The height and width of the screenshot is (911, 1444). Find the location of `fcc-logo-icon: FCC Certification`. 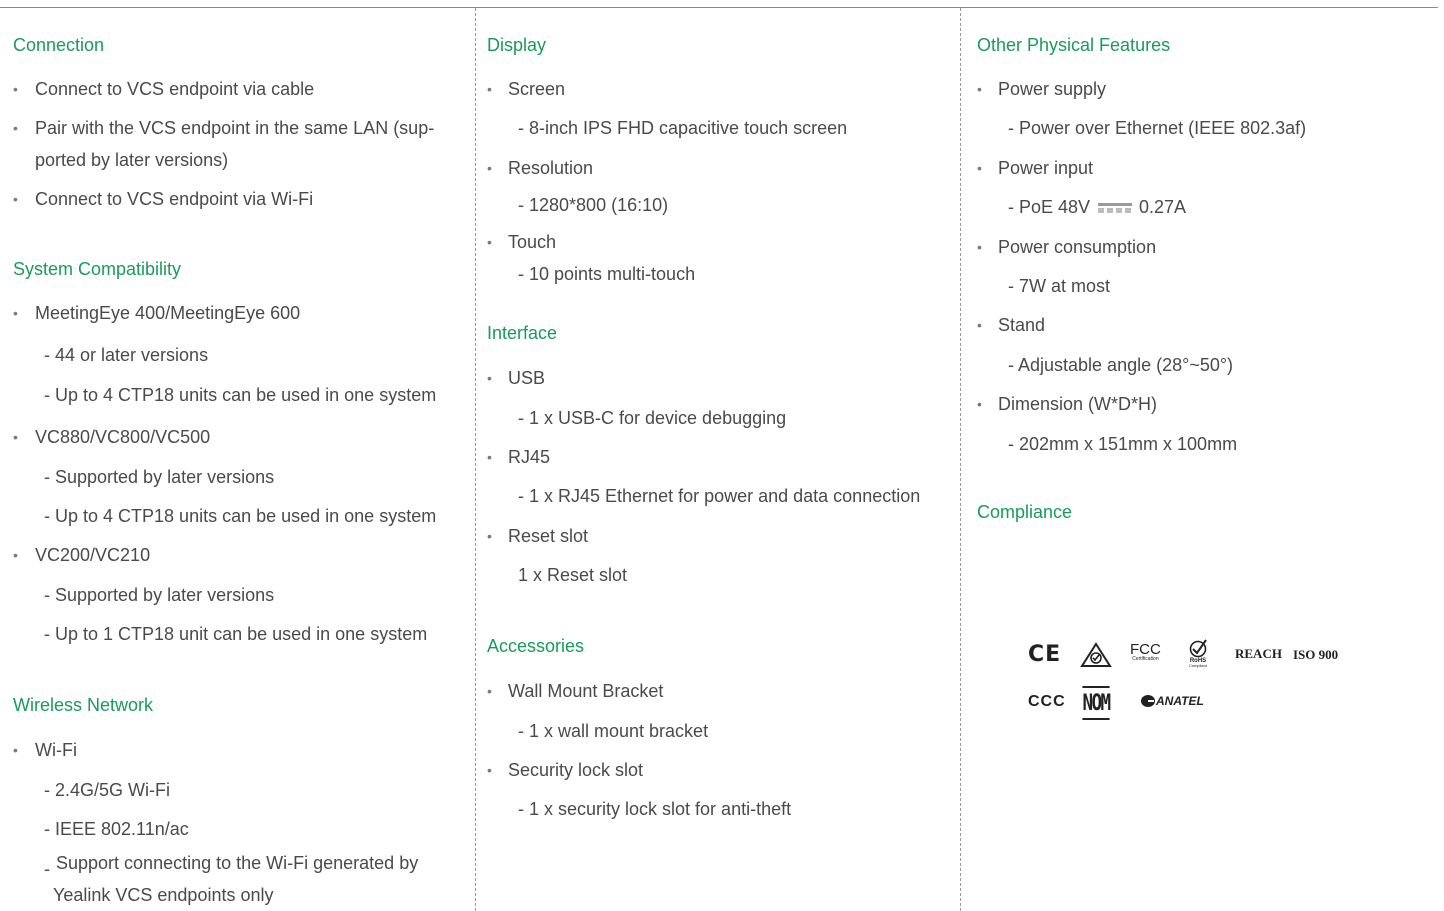

fcc-logo-icon: FCC Certification is located at coordinates (1145, 652).